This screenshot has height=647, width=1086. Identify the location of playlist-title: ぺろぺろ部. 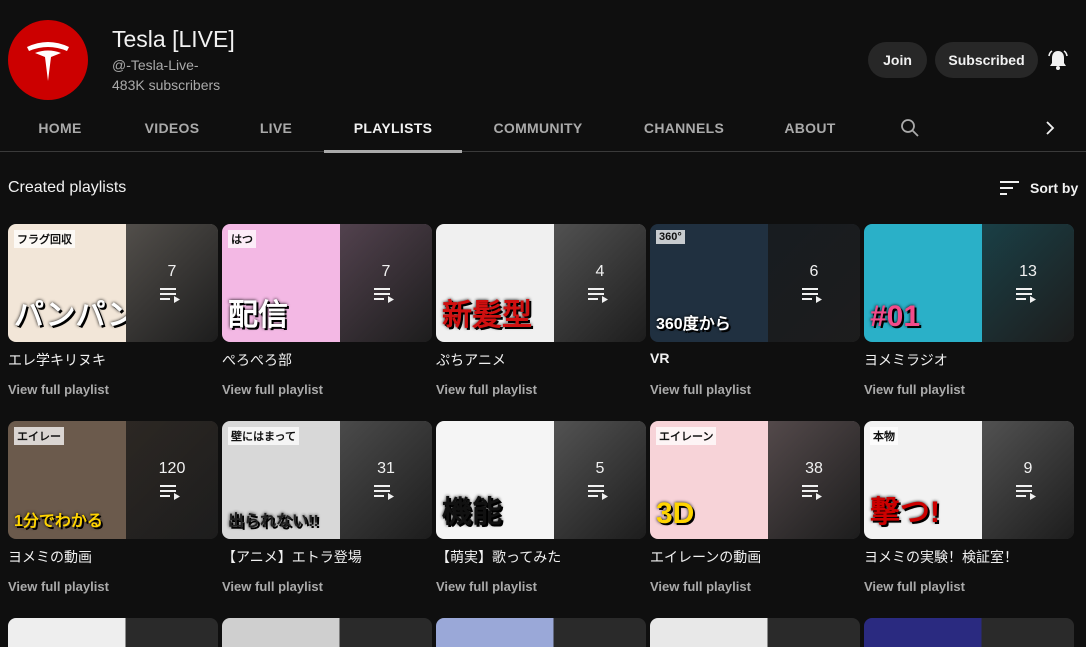
(327, 359).